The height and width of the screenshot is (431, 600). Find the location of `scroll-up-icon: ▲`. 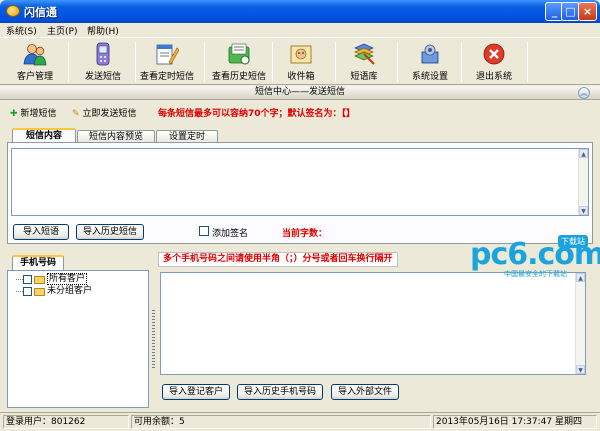

scroll-up-icon: ▲ is located at coordinates (583, 153).